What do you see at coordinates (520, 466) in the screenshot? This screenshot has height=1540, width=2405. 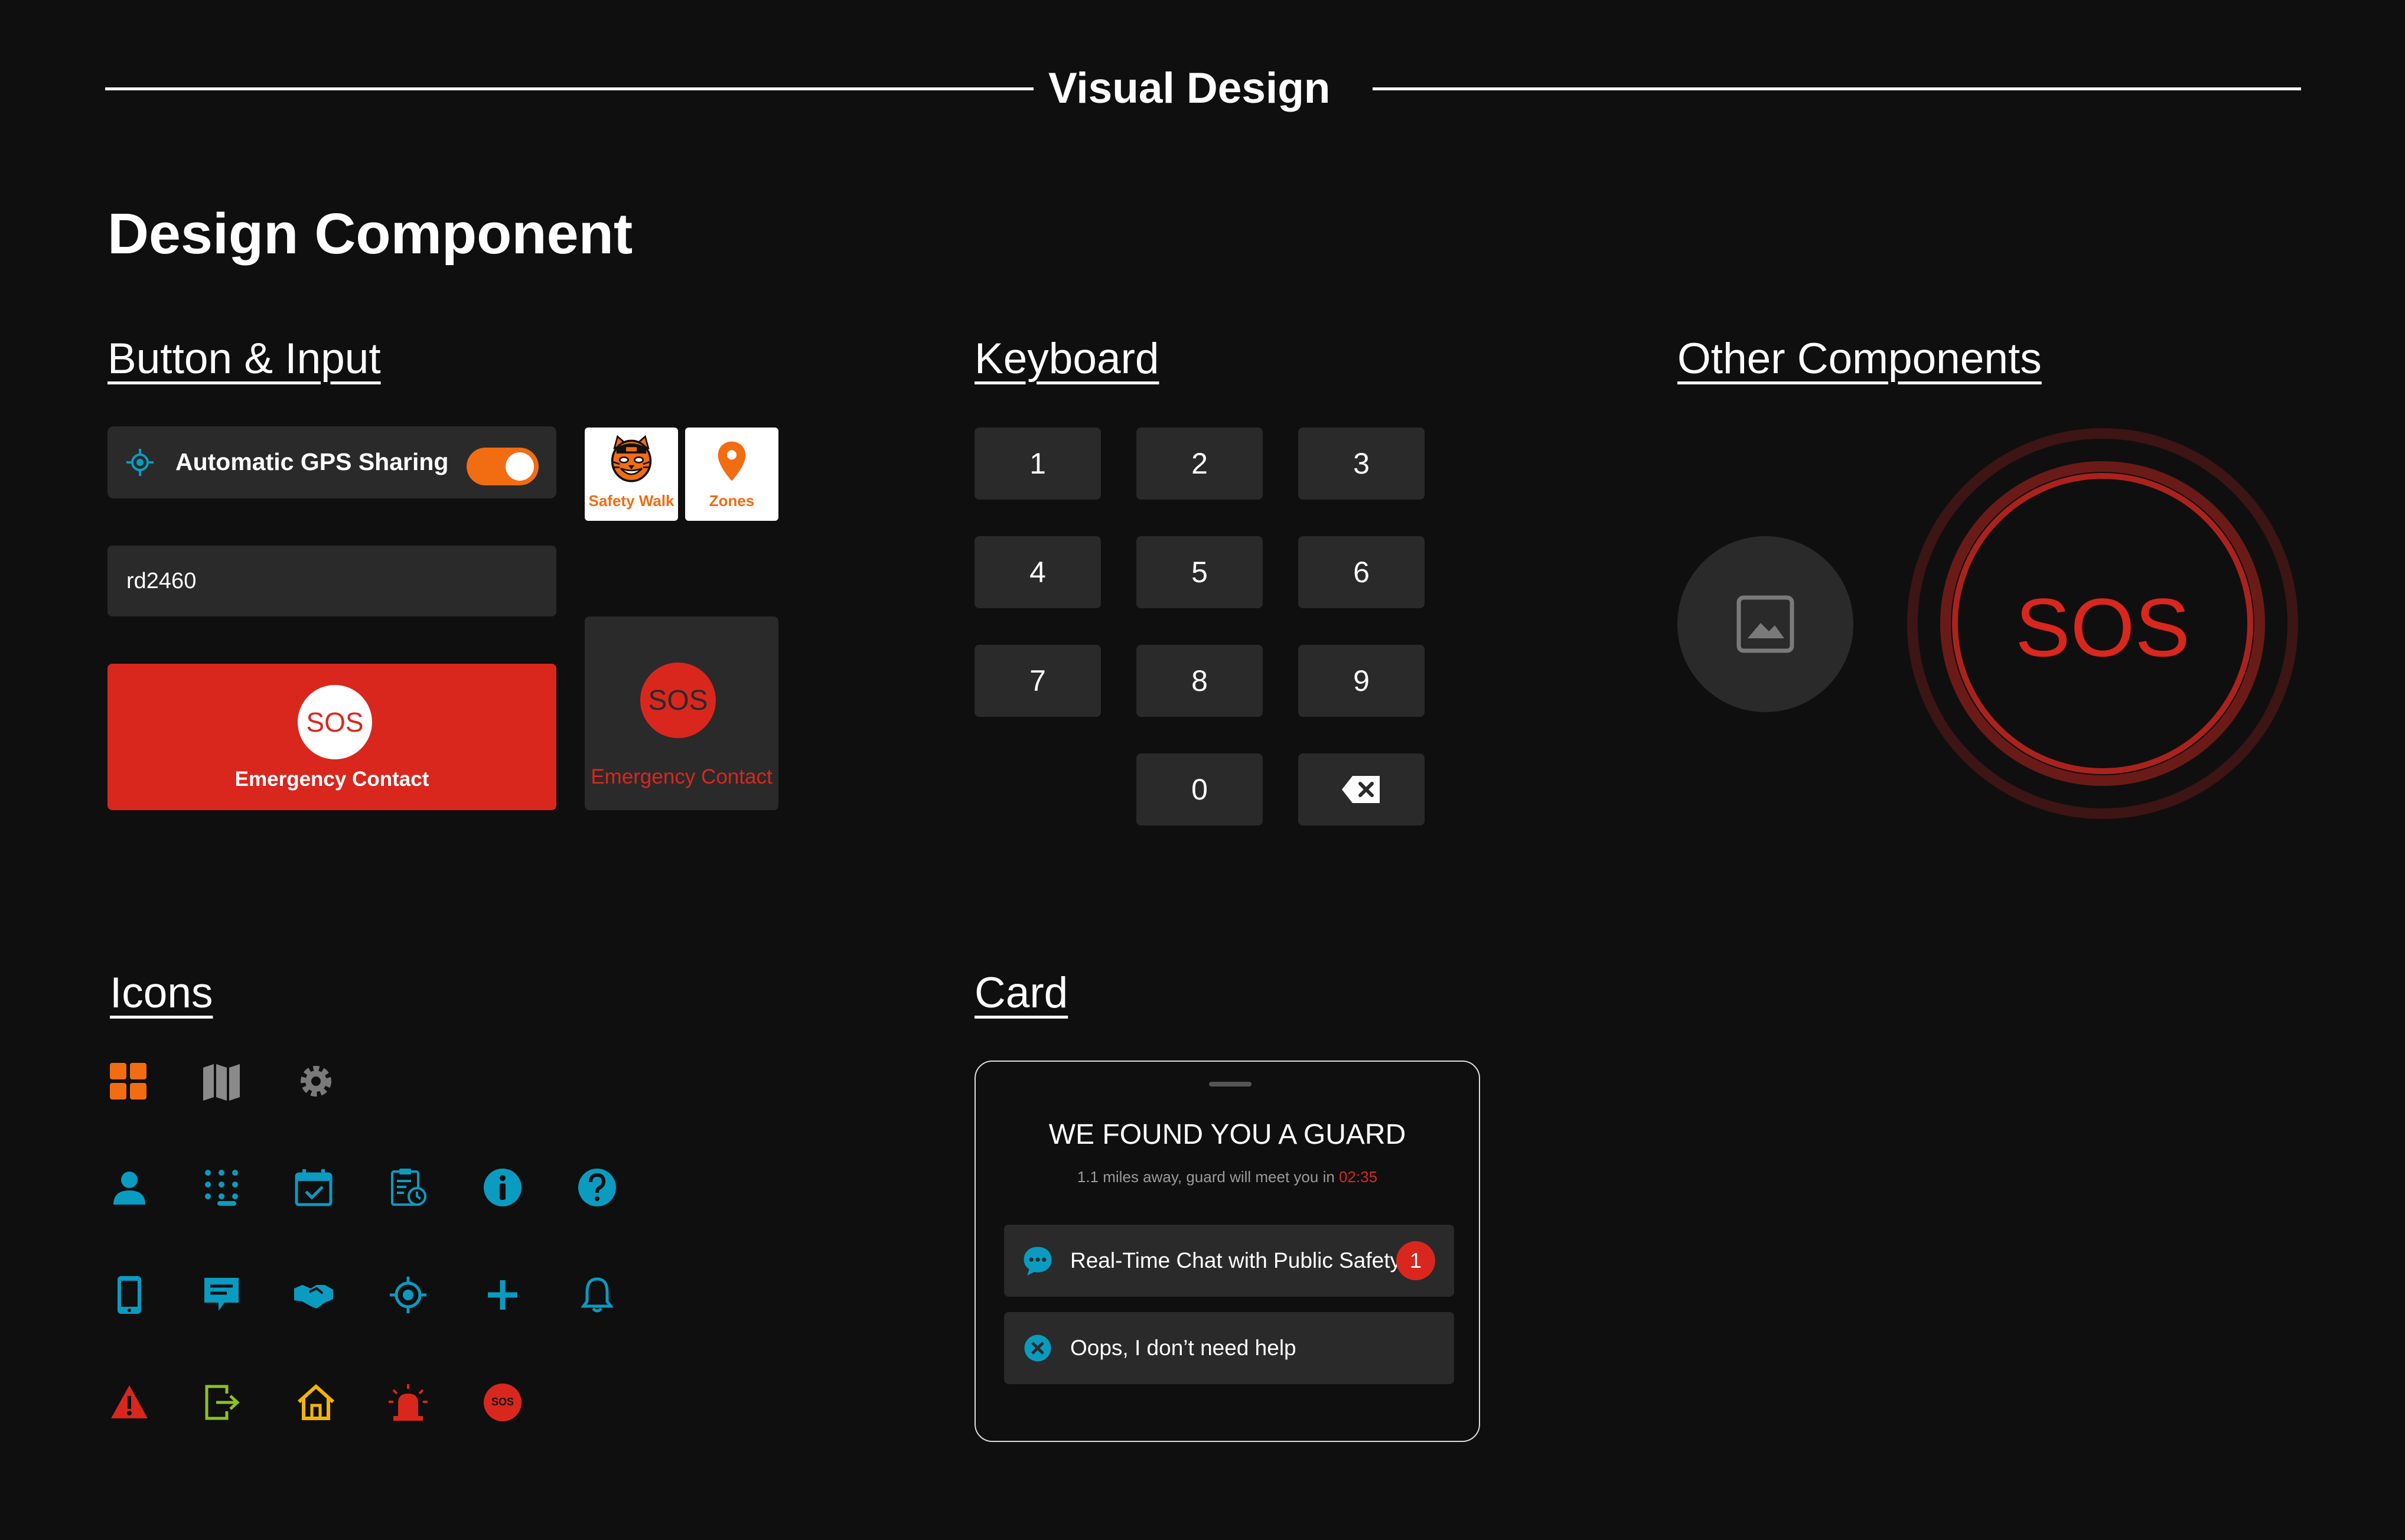 I see `toggle-knob` at bounding box center [520, 466].